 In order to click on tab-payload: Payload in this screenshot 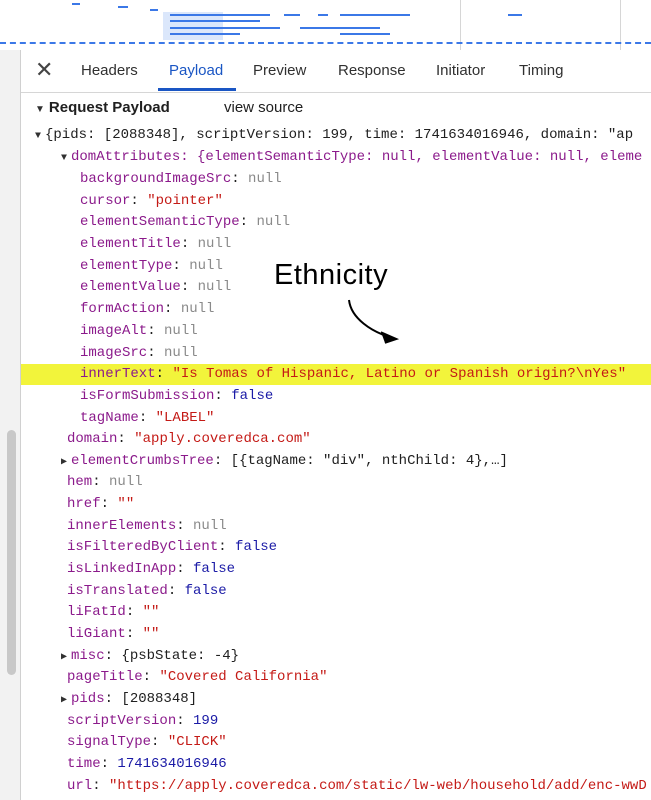, I will do `click(196, 70)`.